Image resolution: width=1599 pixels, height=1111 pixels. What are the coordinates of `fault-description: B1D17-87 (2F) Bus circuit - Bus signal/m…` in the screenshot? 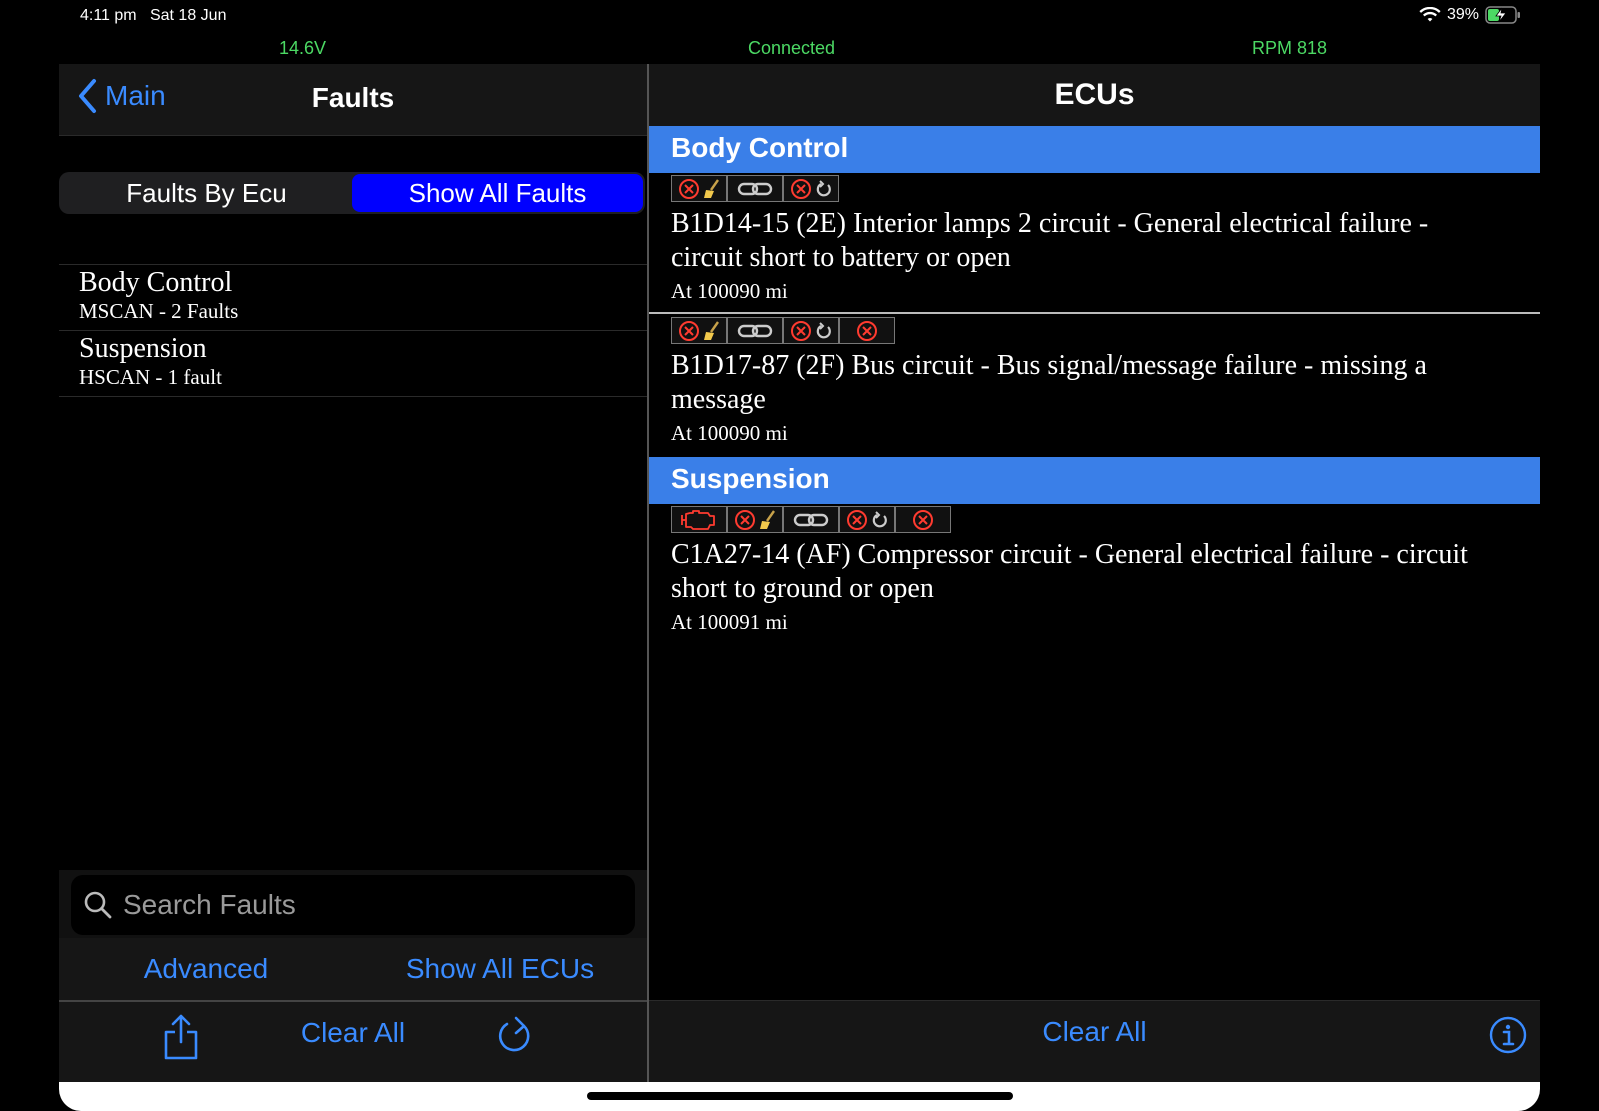 It's located at (1049, 382).